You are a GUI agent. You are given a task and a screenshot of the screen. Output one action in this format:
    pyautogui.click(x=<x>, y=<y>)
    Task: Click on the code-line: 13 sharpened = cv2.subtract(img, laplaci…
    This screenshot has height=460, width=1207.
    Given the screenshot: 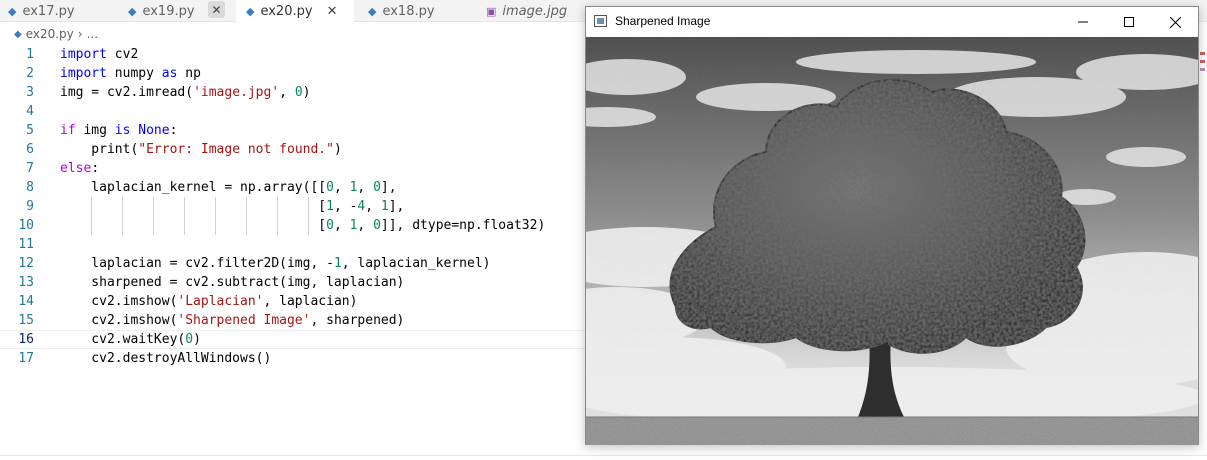 What is the action you would take?
    pyautogui.click(x=300, y=282)
    